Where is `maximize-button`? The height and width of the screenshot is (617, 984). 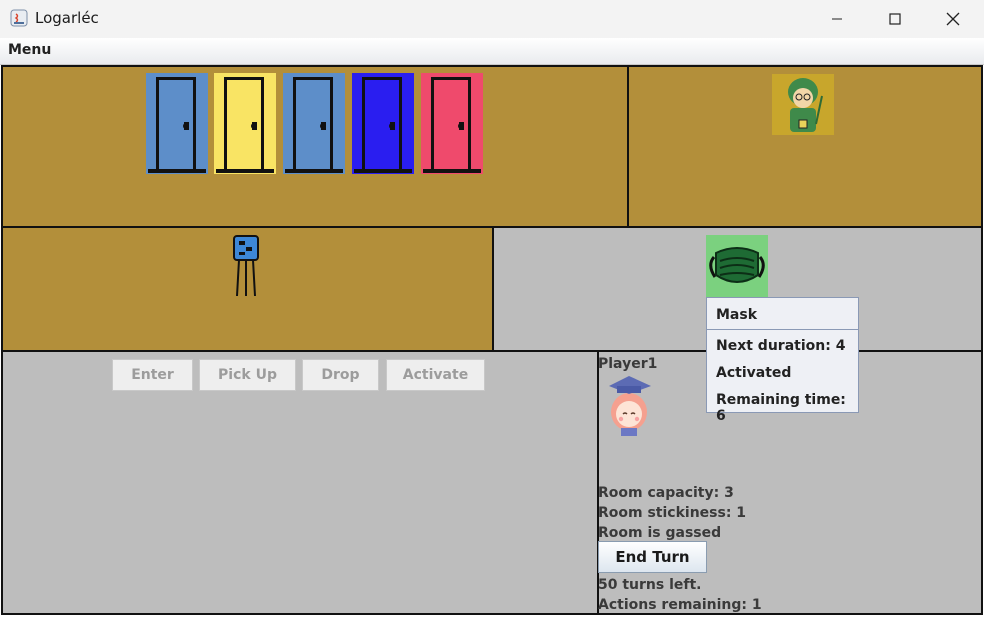
maximize-button is located at coordinates (895, 19).